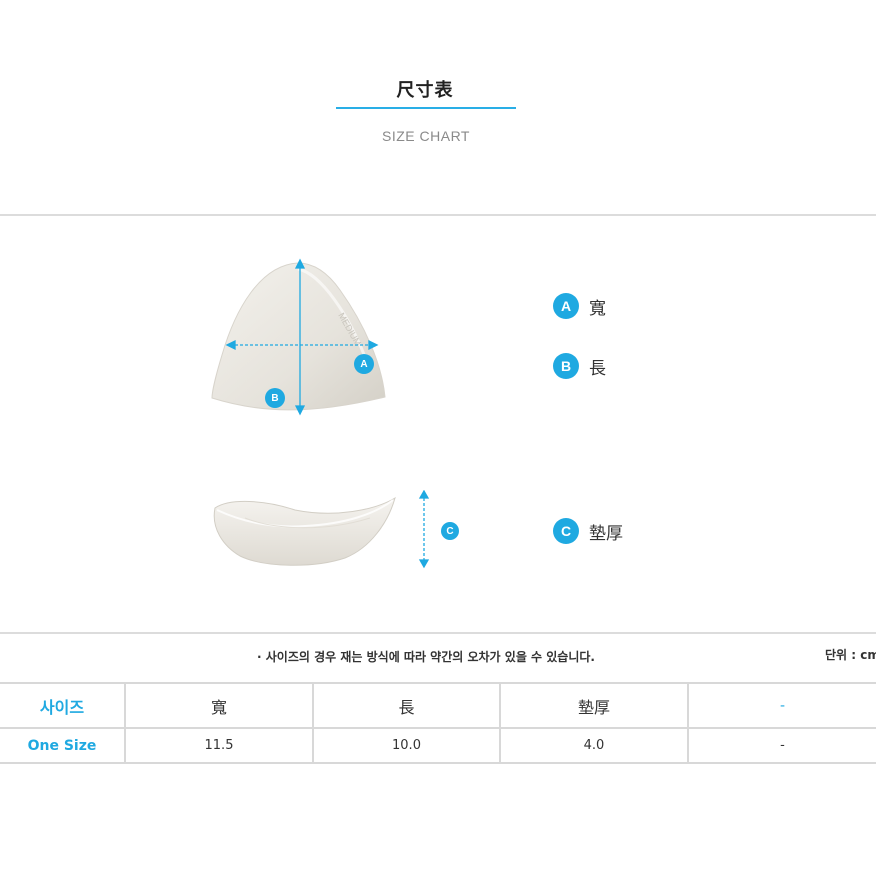  What do you see at coordinates (450, 531) in the screenshot?
I see `marker-c-badge: C` at bounding box center [450, 531].